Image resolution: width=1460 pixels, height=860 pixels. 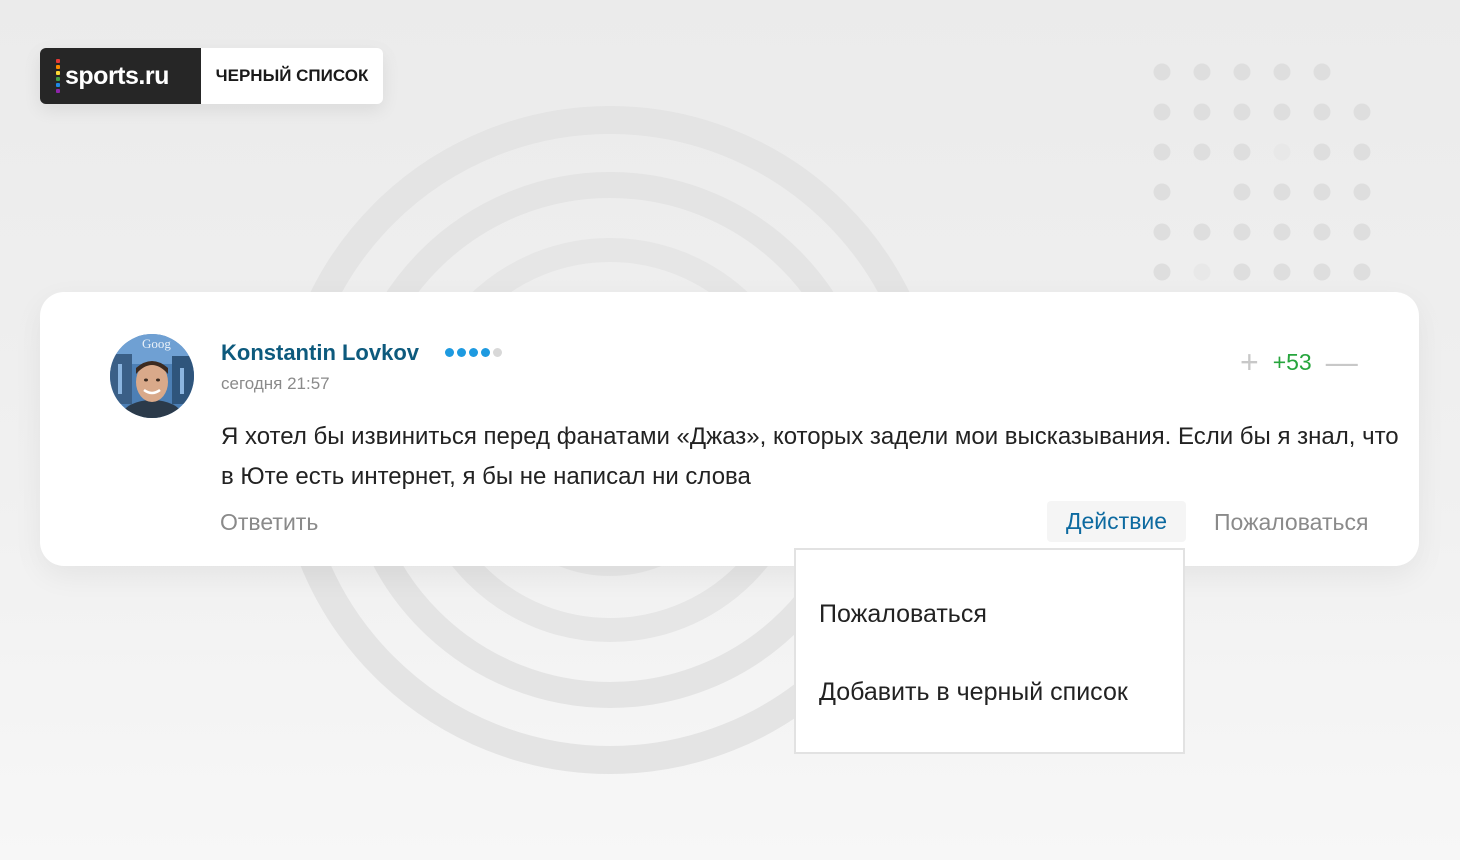 I want to click on avatar-photo: Goog, so click(x=152, y=376).